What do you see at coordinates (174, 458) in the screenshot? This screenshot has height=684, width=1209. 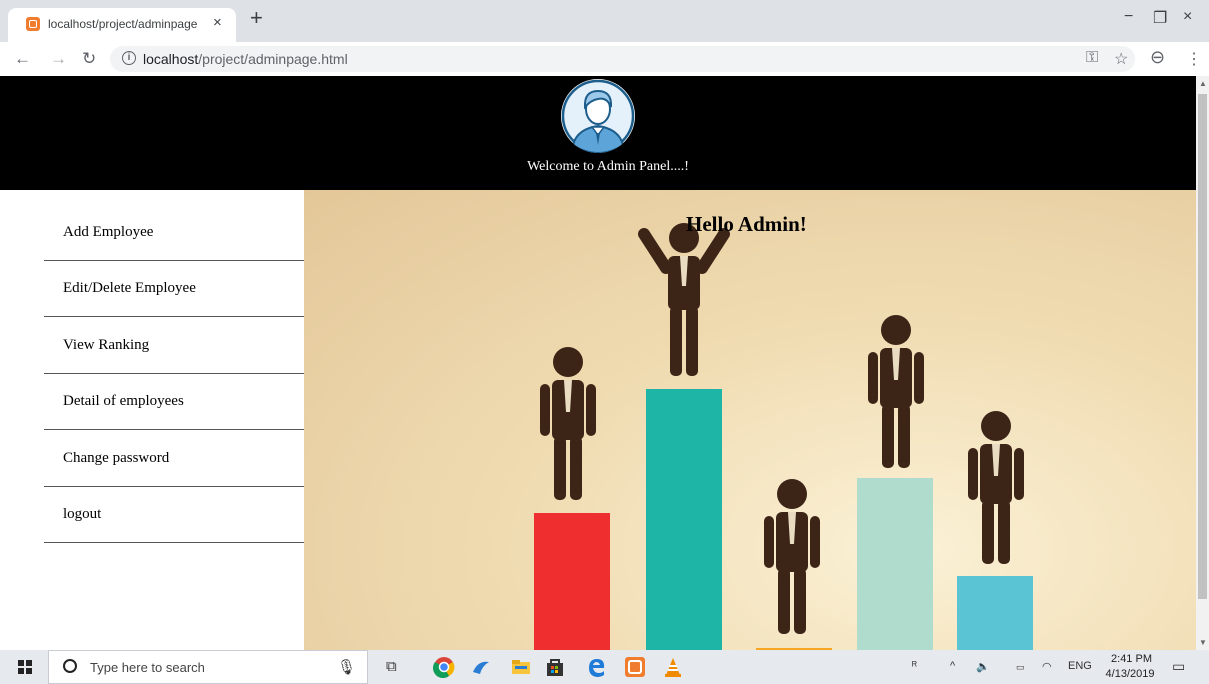 I see `sidebar-item-change-password: Change password` at bounding box center [174, 458].